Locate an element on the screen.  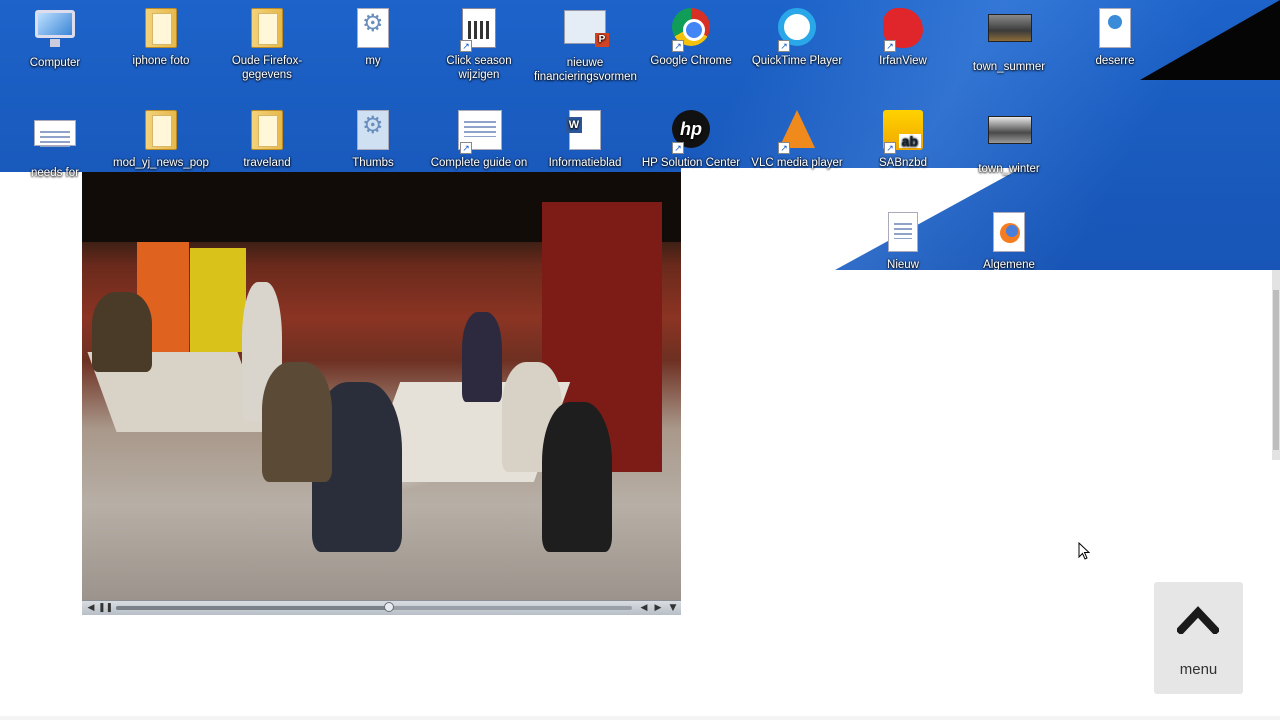
page-overlay-left is located at coordinates (41, 221).